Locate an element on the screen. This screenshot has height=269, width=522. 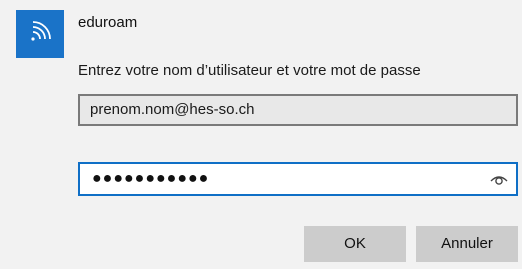
network-tile is located at coordinates (40, 34).